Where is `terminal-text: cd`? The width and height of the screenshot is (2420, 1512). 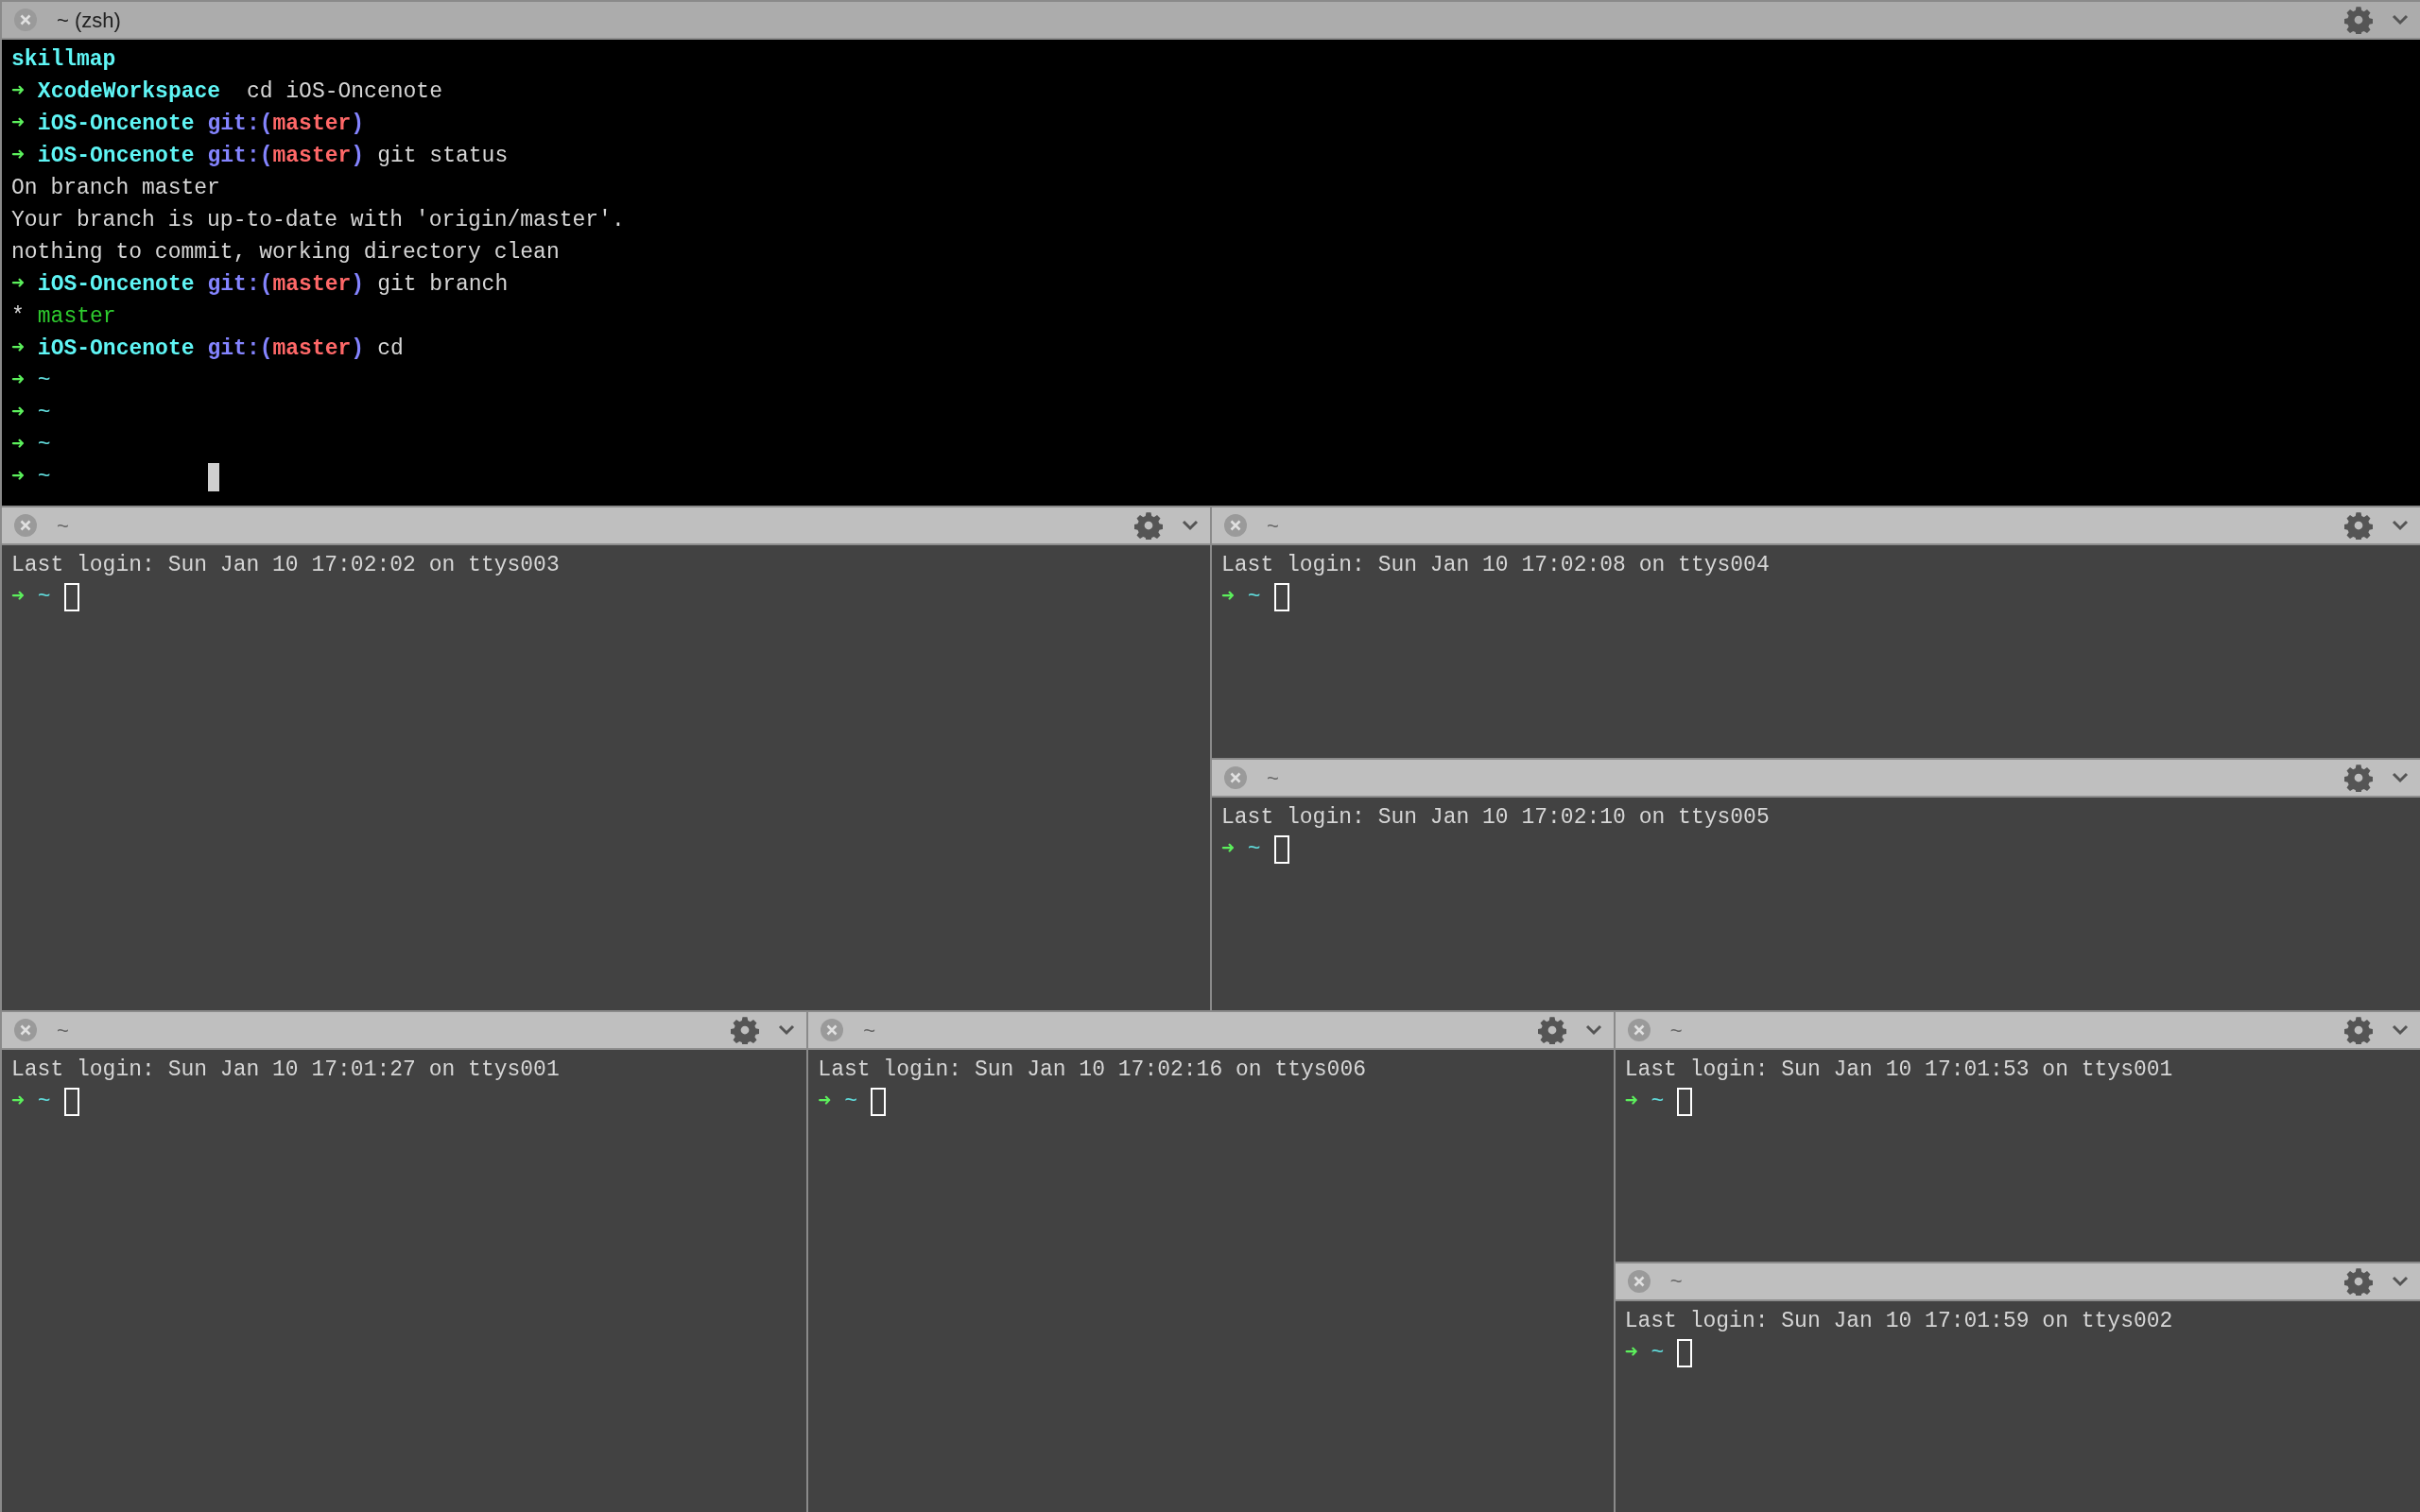 terminal-text: cd is located at coordinates (391, 349).